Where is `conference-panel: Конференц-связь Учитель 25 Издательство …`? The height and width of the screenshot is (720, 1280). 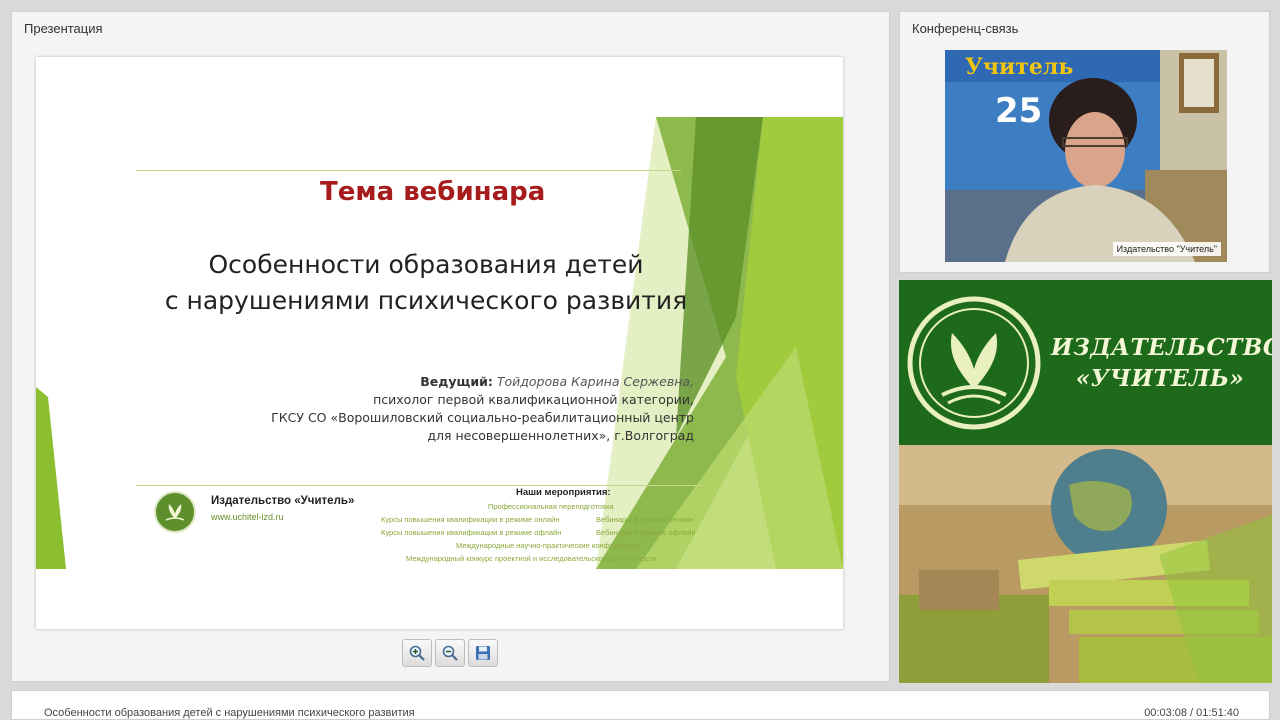
conference-panel: Конференц-связь Учитель 25 Издательство … is located at coordinates (1084, 142).